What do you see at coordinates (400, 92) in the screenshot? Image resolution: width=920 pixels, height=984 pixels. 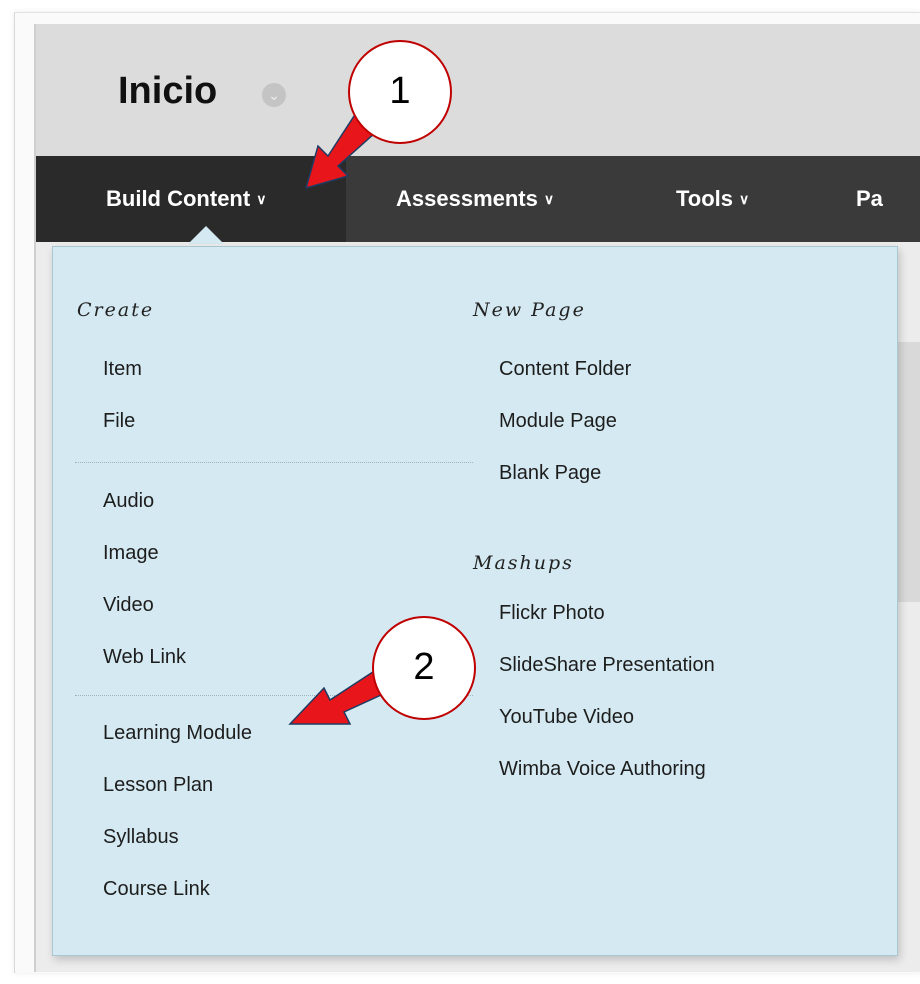 I see `callout-1: 1` at bounding box center [400, 92].